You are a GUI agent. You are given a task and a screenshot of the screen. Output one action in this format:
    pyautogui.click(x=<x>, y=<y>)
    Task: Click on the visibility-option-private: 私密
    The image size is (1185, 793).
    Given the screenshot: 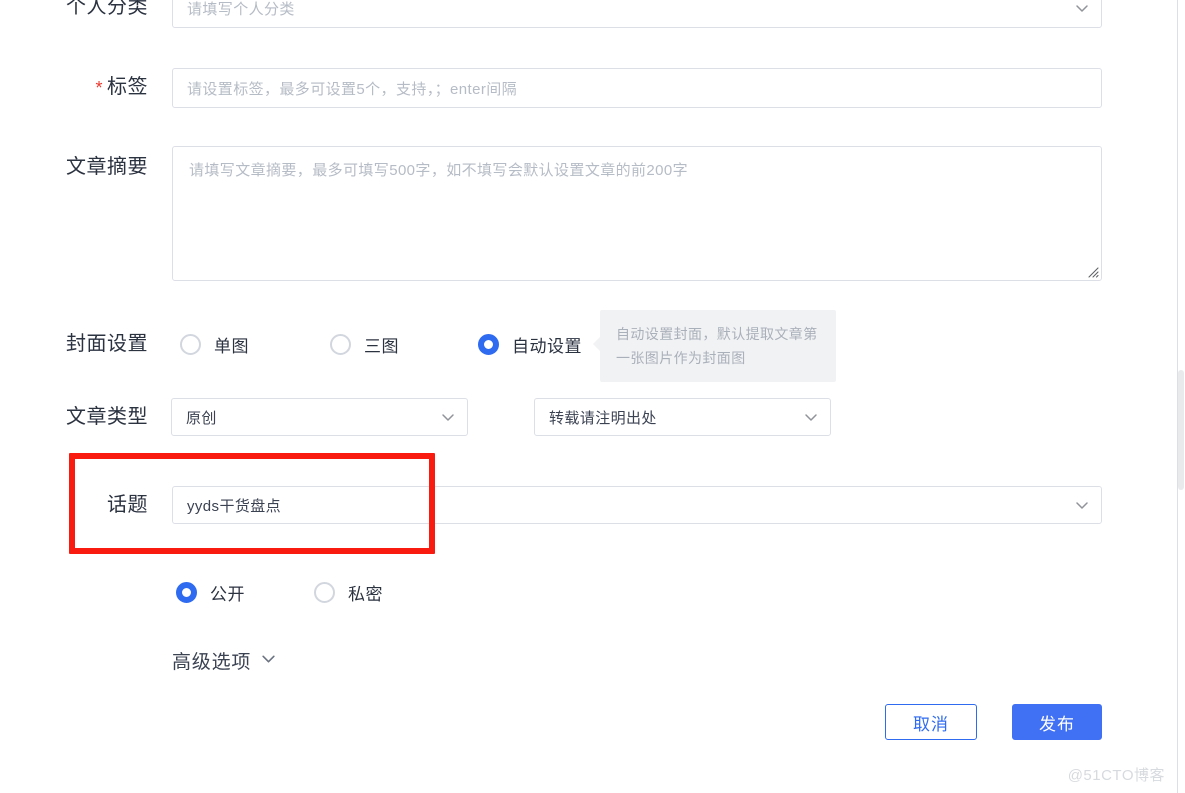 What is the action you would take?
    pyautogui.click(x=348, y=592)
    